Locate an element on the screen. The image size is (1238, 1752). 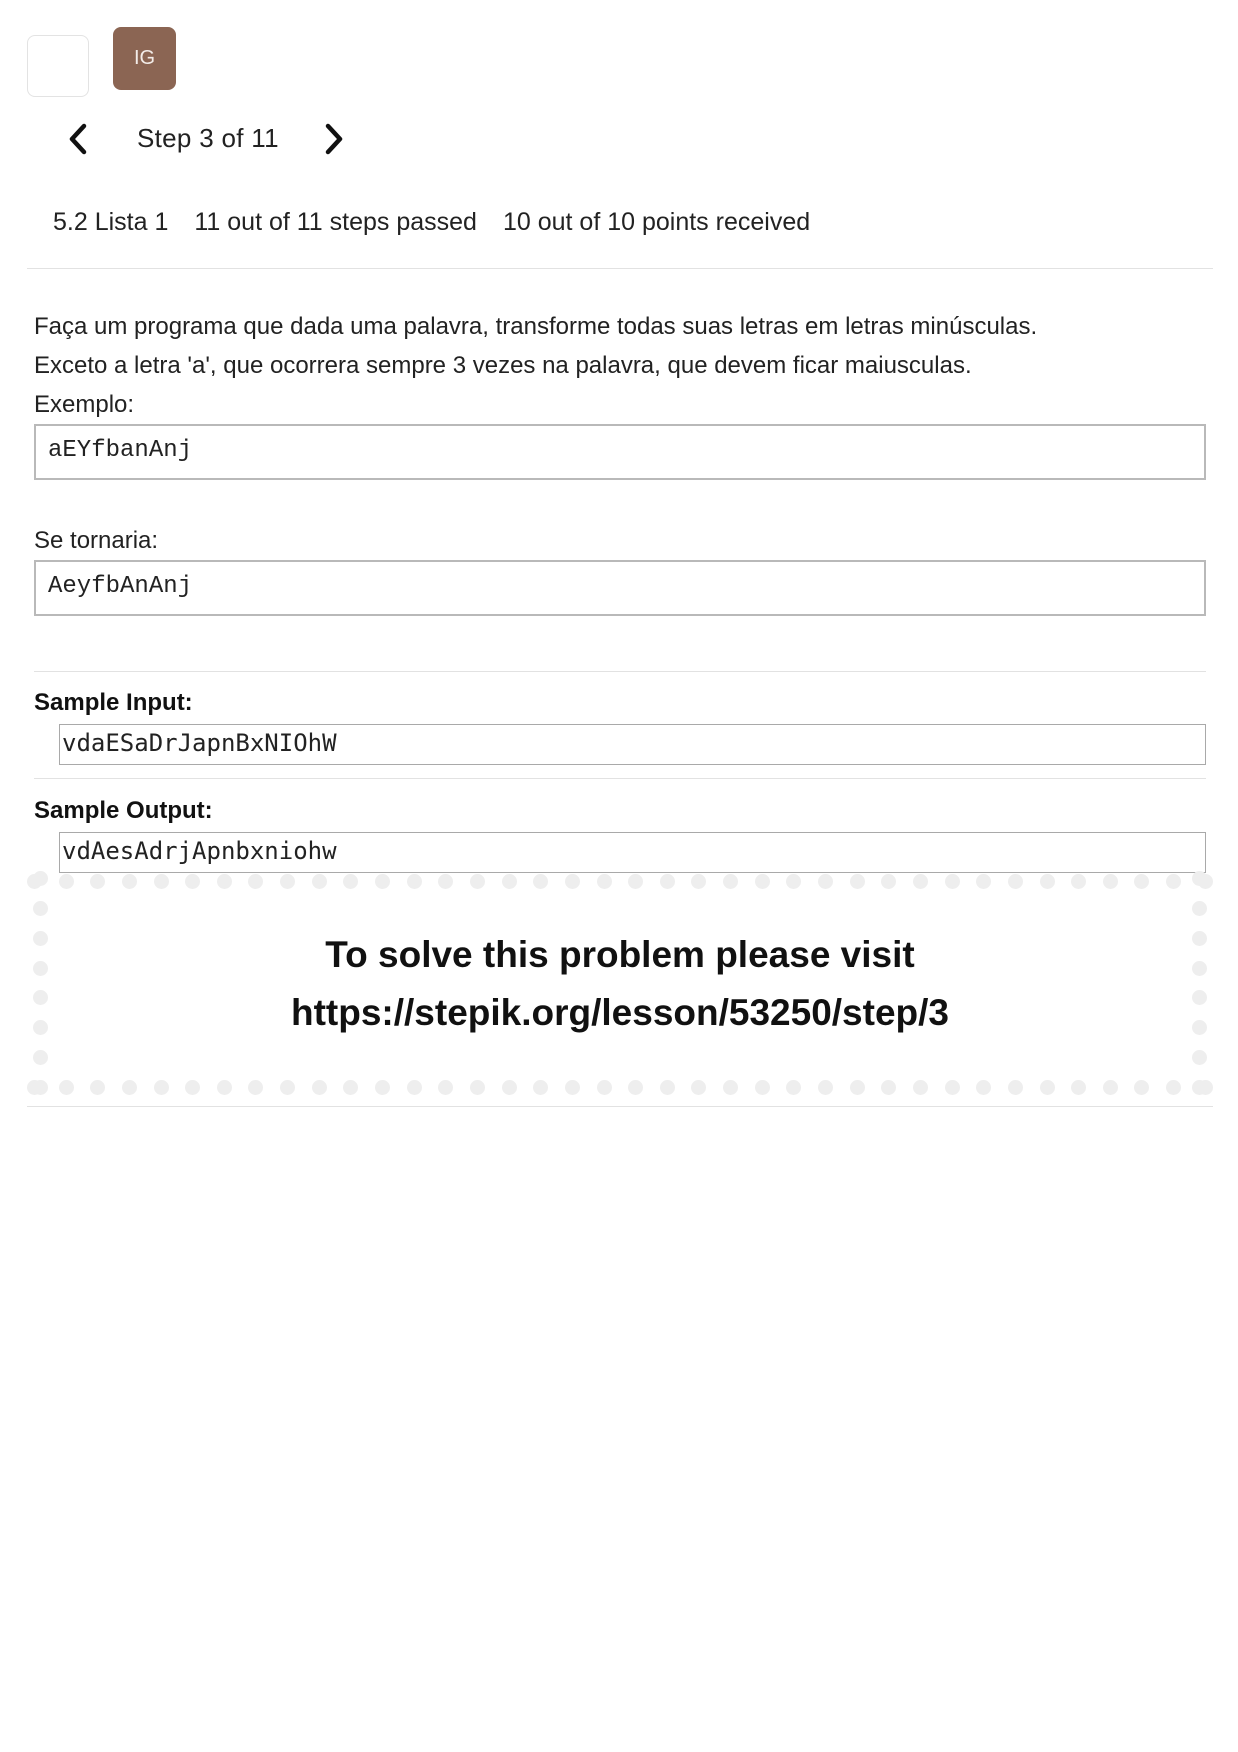
dot-border-left is located at coordinates (40, 983).